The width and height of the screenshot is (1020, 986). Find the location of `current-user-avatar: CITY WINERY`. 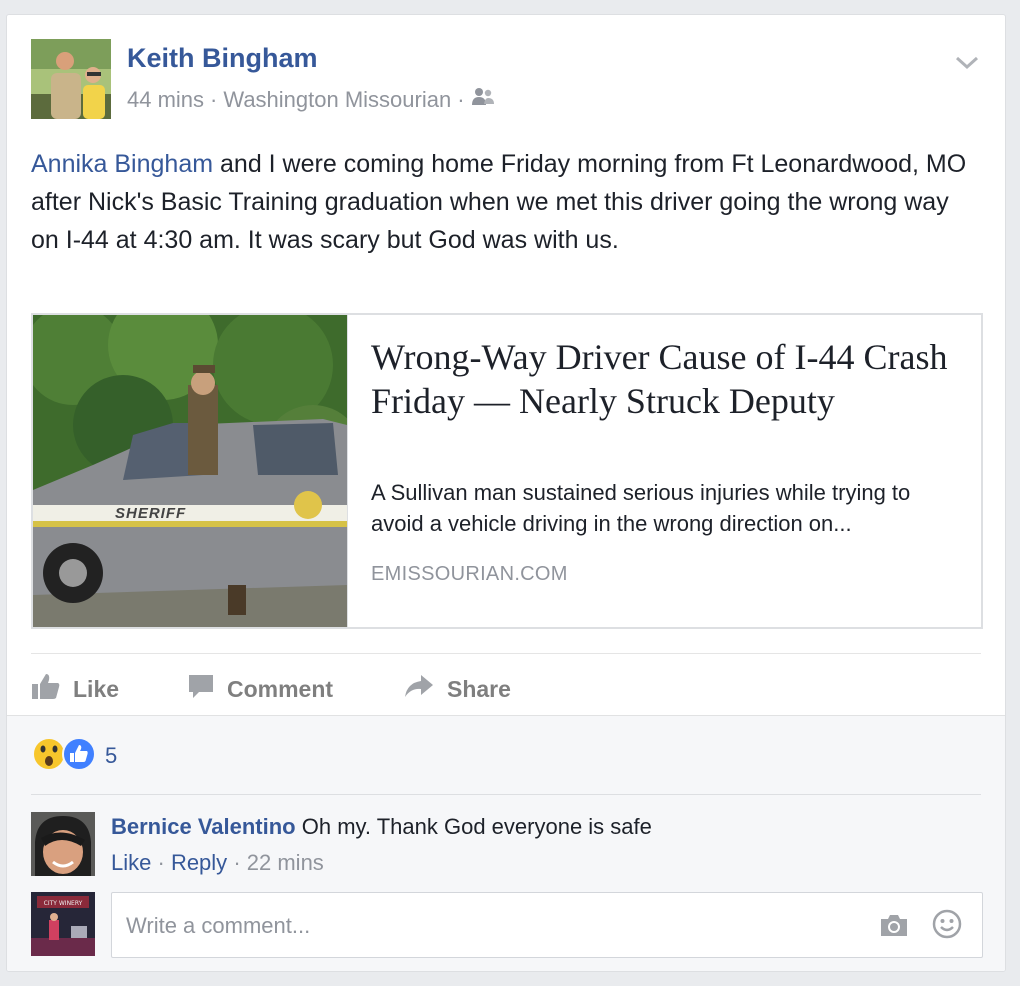

current-user-avatar: CITY WINERY is located at coordinates (63, 924).